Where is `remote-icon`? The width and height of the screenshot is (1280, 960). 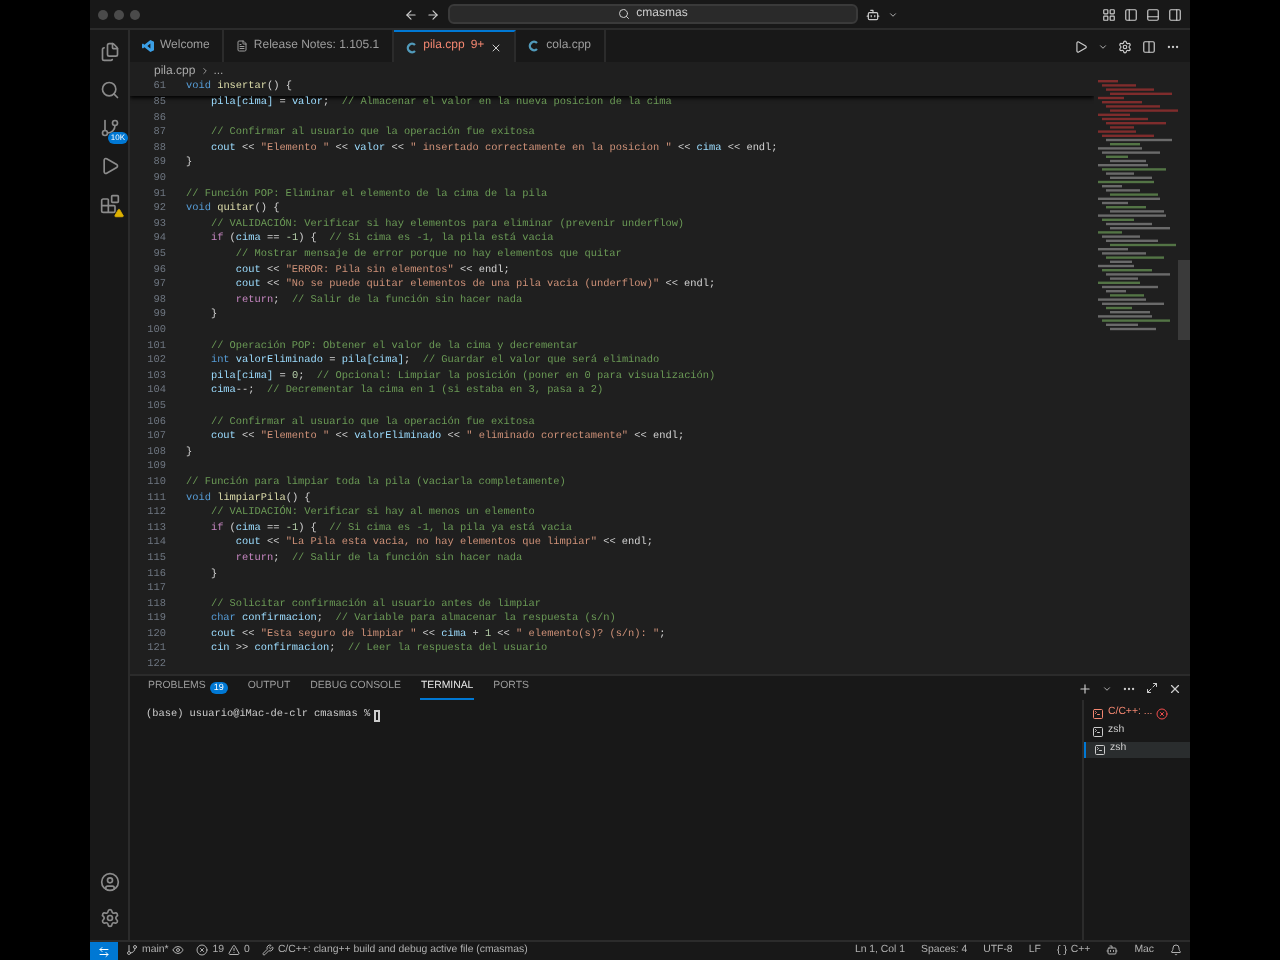
remote-icon is located at coordinates (104, 951).